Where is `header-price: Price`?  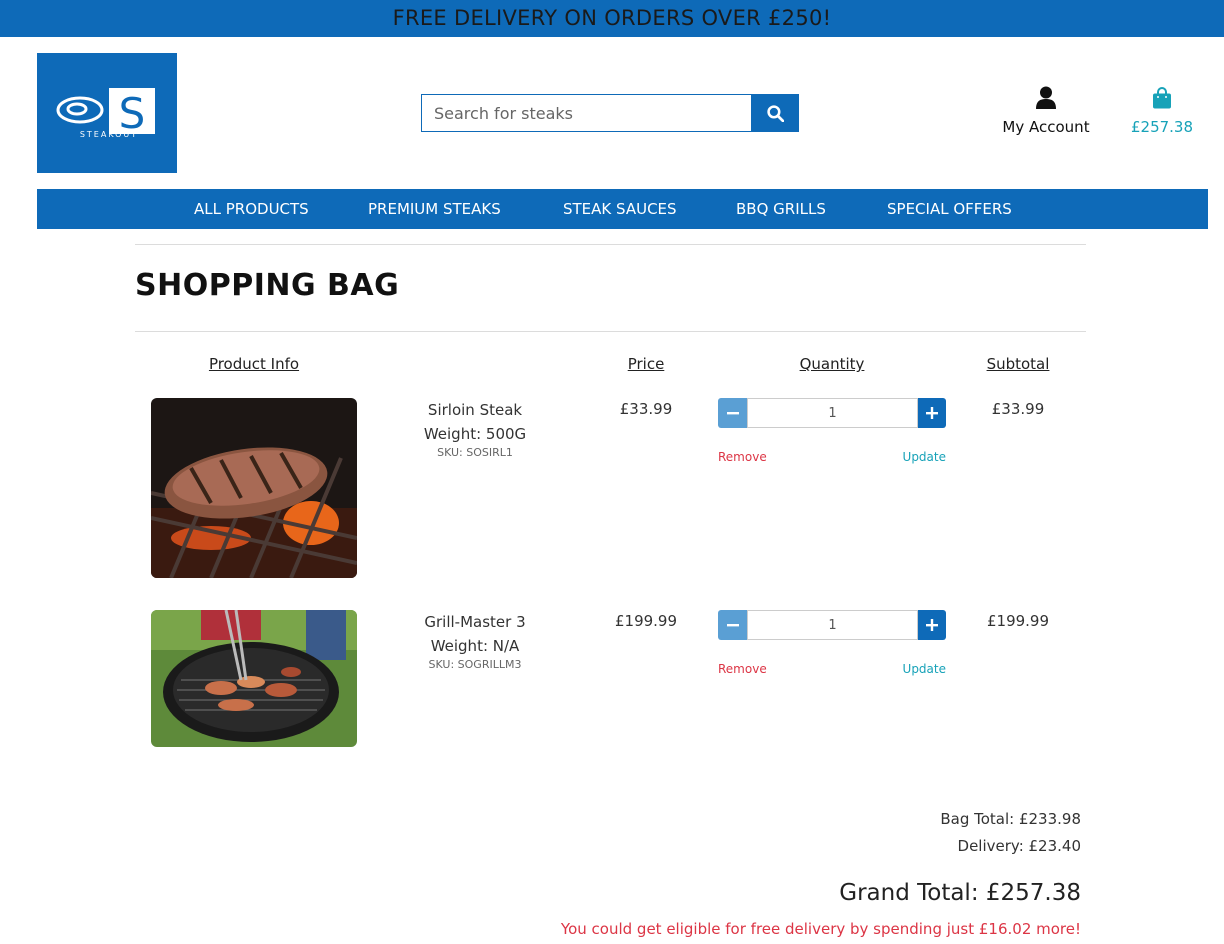
header-price: Price is located at coordinates (646, 364).